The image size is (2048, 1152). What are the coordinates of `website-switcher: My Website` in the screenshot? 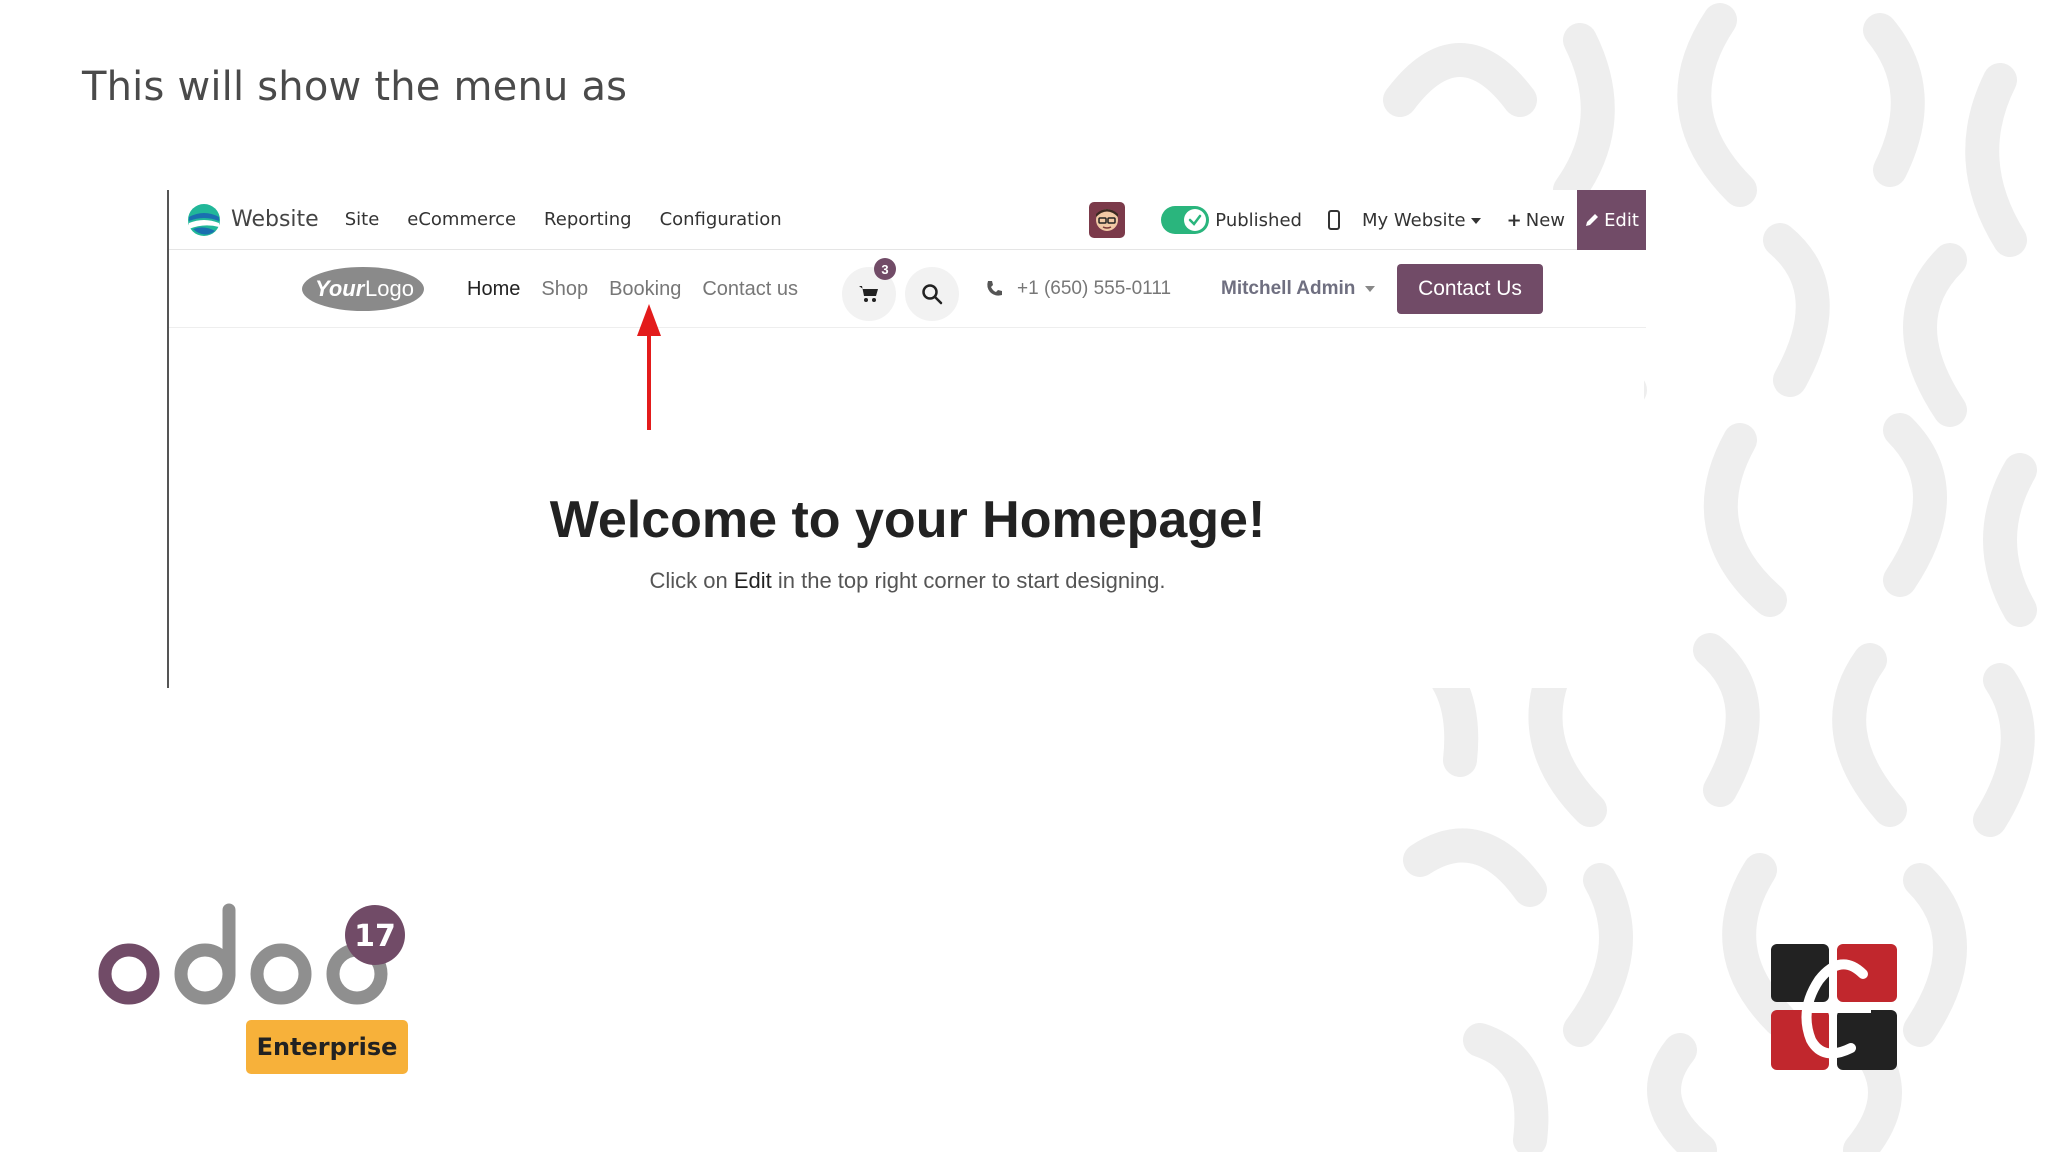 It's located at (1421, 220).